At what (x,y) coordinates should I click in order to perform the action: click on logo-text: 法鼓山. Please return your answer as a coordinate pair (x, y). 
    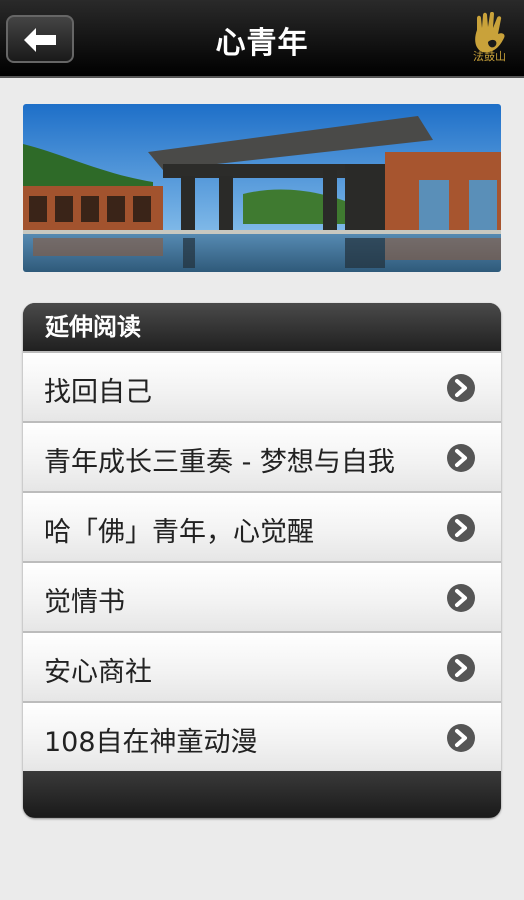
    Looking at the image, I should click on (489, 56).